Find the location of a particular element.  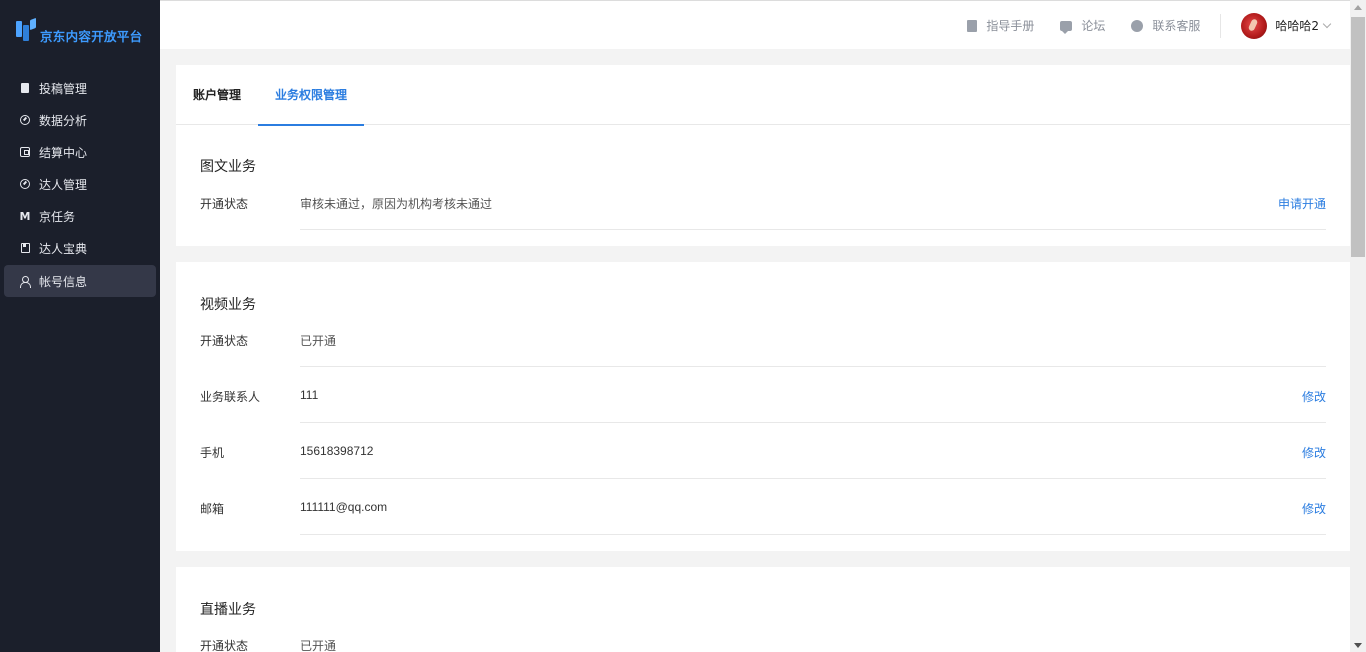

sidebar-item-account: 帐号信息 is located at coordinates (80, 281).